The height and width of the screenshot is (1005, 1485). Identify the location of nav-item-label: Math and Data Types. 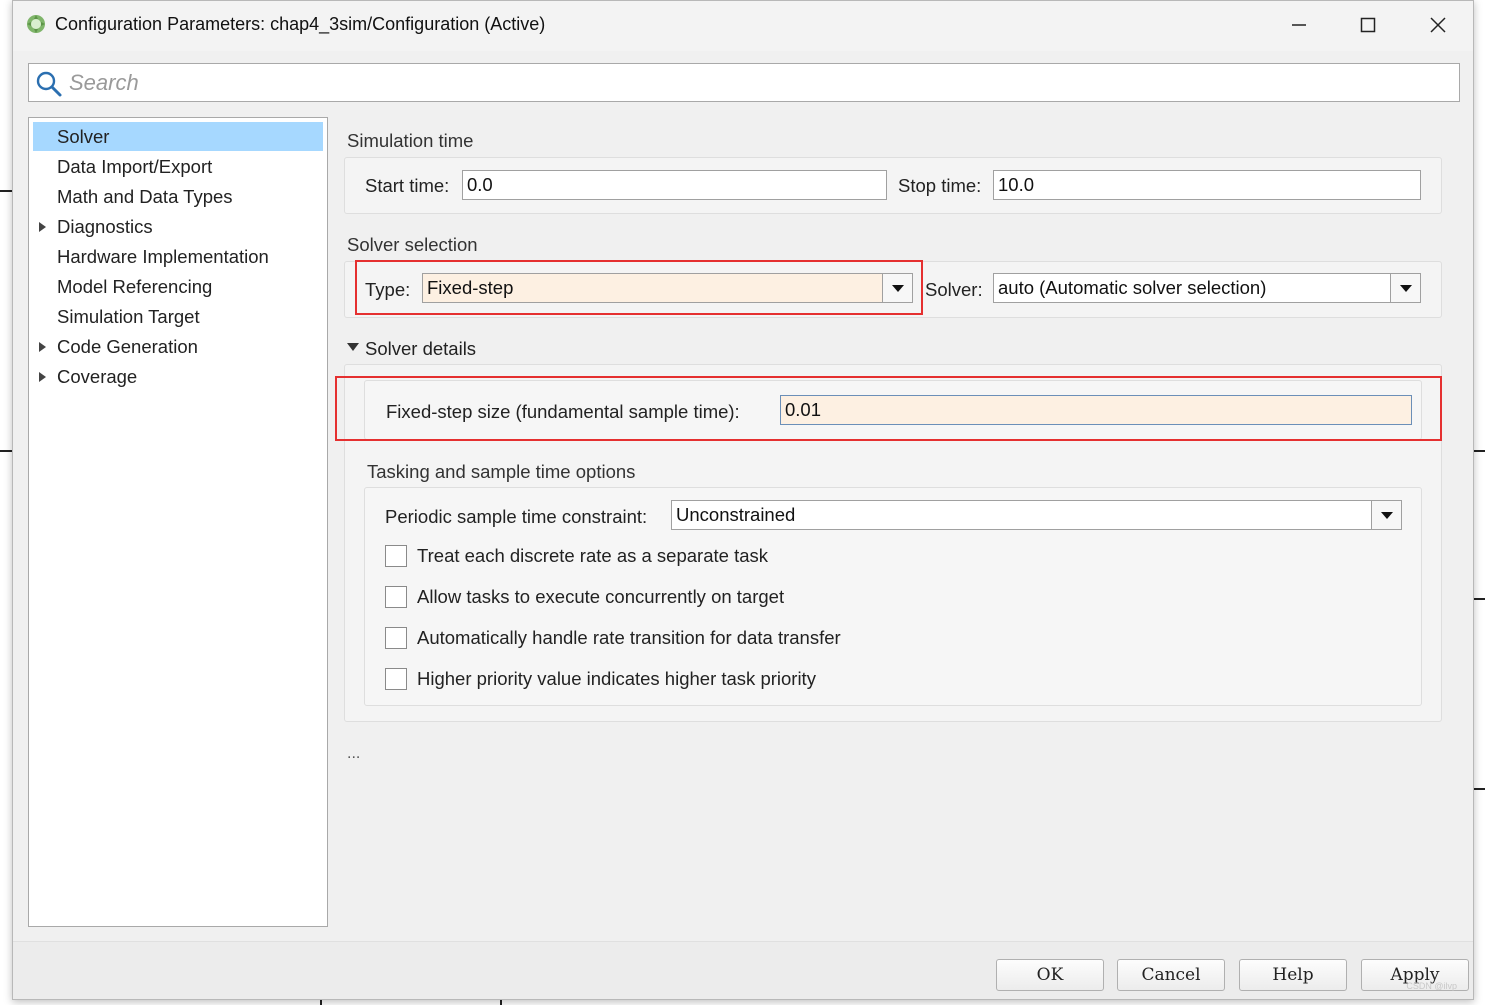
(145, 196).